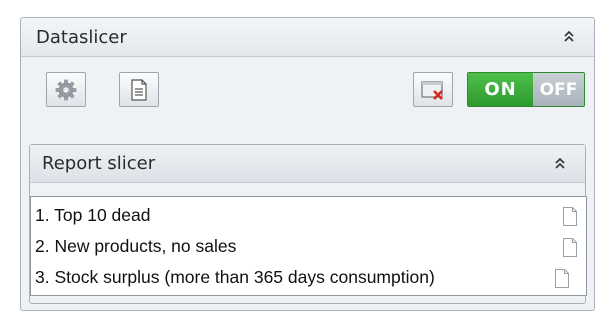 This screenshot has height=322, width=598. What do you see at coordinates (81, 37) in the screenshot?
I see `dataslicer-title: Dataslicer` at bounding box center [81, 37].